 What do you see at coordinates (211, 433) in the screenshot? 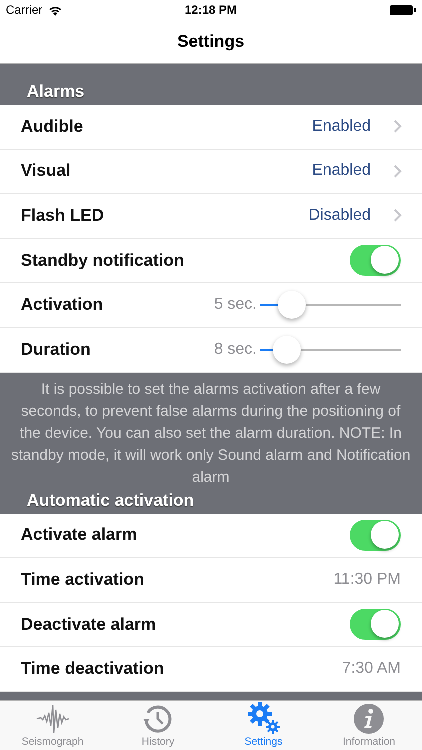
I see `footer-note: It is possible to set the alarms activation after a few seconds, to prevent false alarms during the positioning of the device. You can also set the alarm duration. NOTE: In standby mode, it will work only Sound alarm and Notification alarm` at bounding box center [211, 433].